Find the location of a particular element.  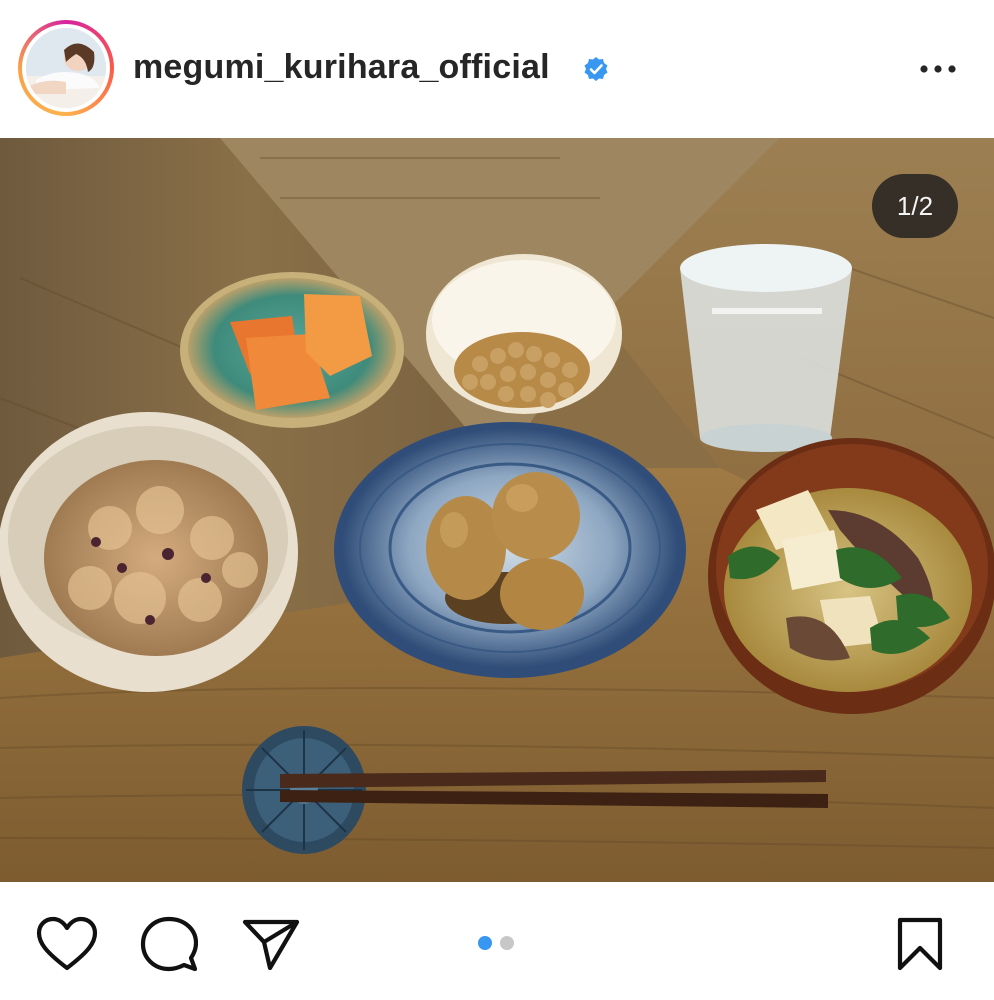

story-ring is located at coordinates (66, 68).